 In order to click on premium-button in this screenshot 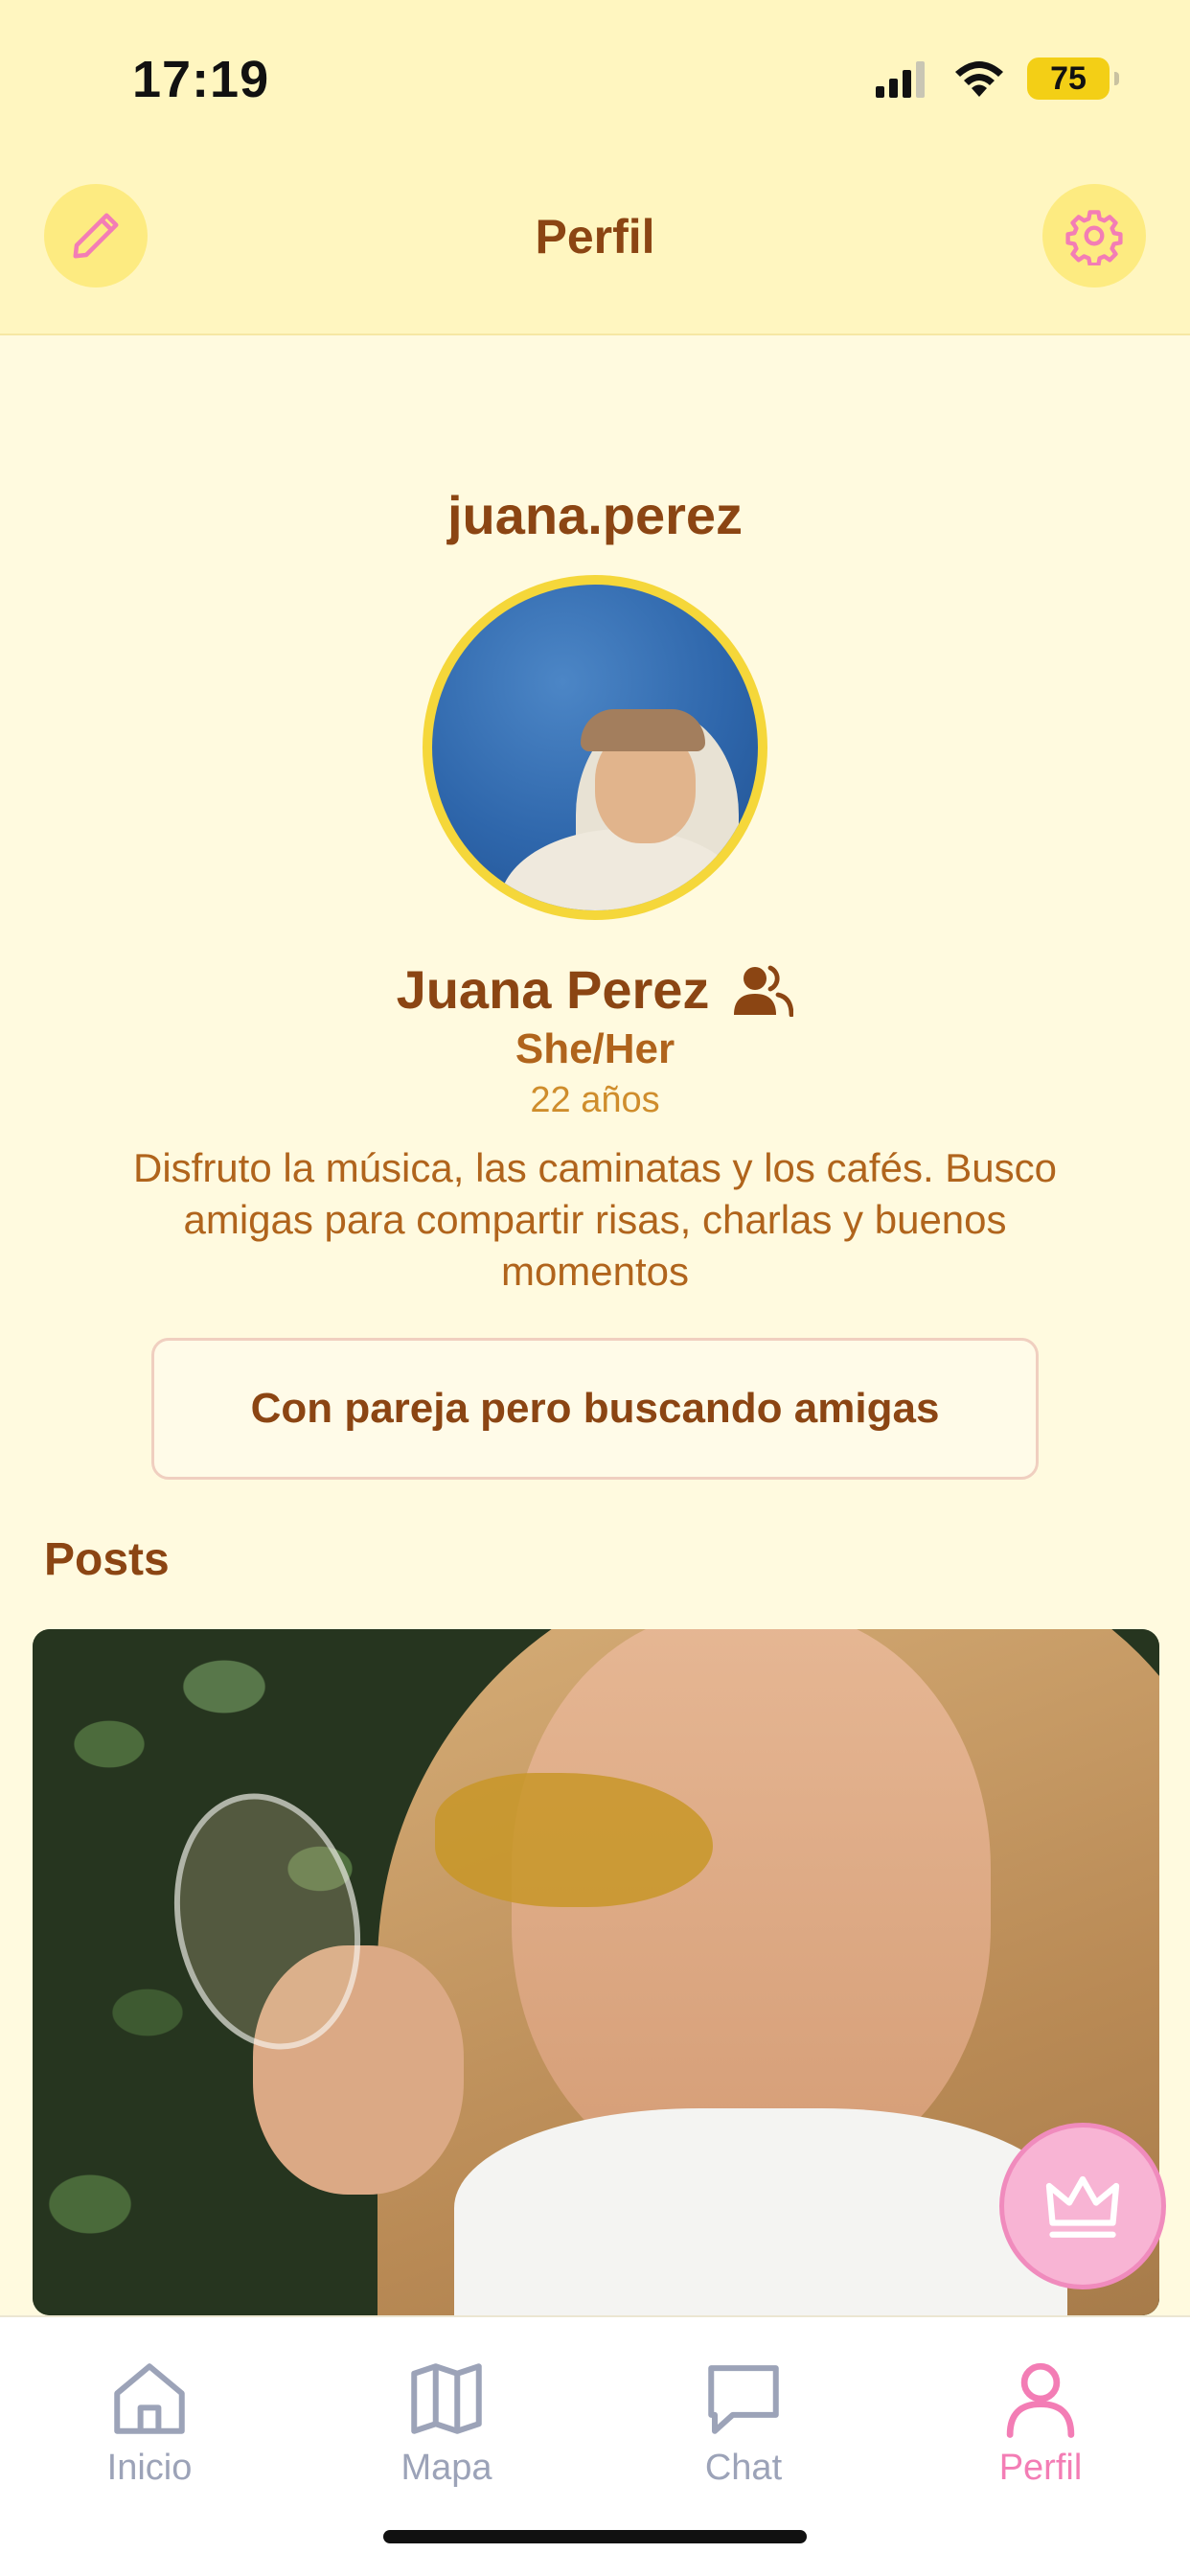, I will do `click(1082, 2206)`.